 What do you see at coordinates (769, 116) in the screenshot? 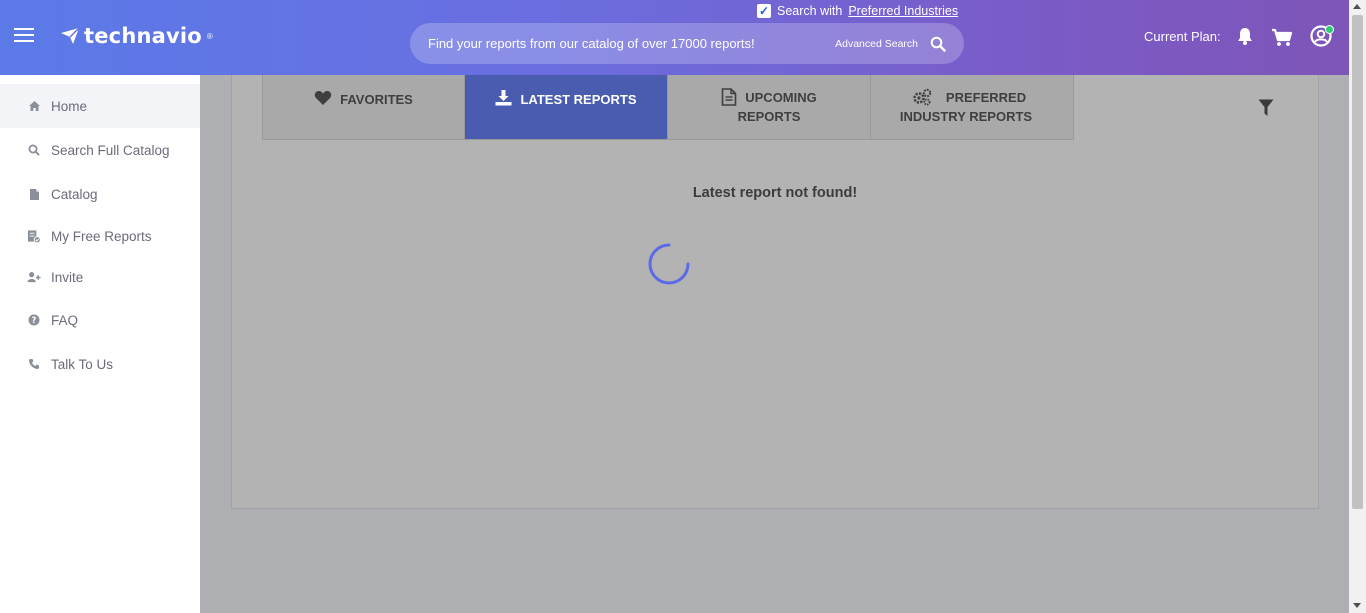
I see `tab-label-line2: REPORTS` at bounding box center [769, 116].